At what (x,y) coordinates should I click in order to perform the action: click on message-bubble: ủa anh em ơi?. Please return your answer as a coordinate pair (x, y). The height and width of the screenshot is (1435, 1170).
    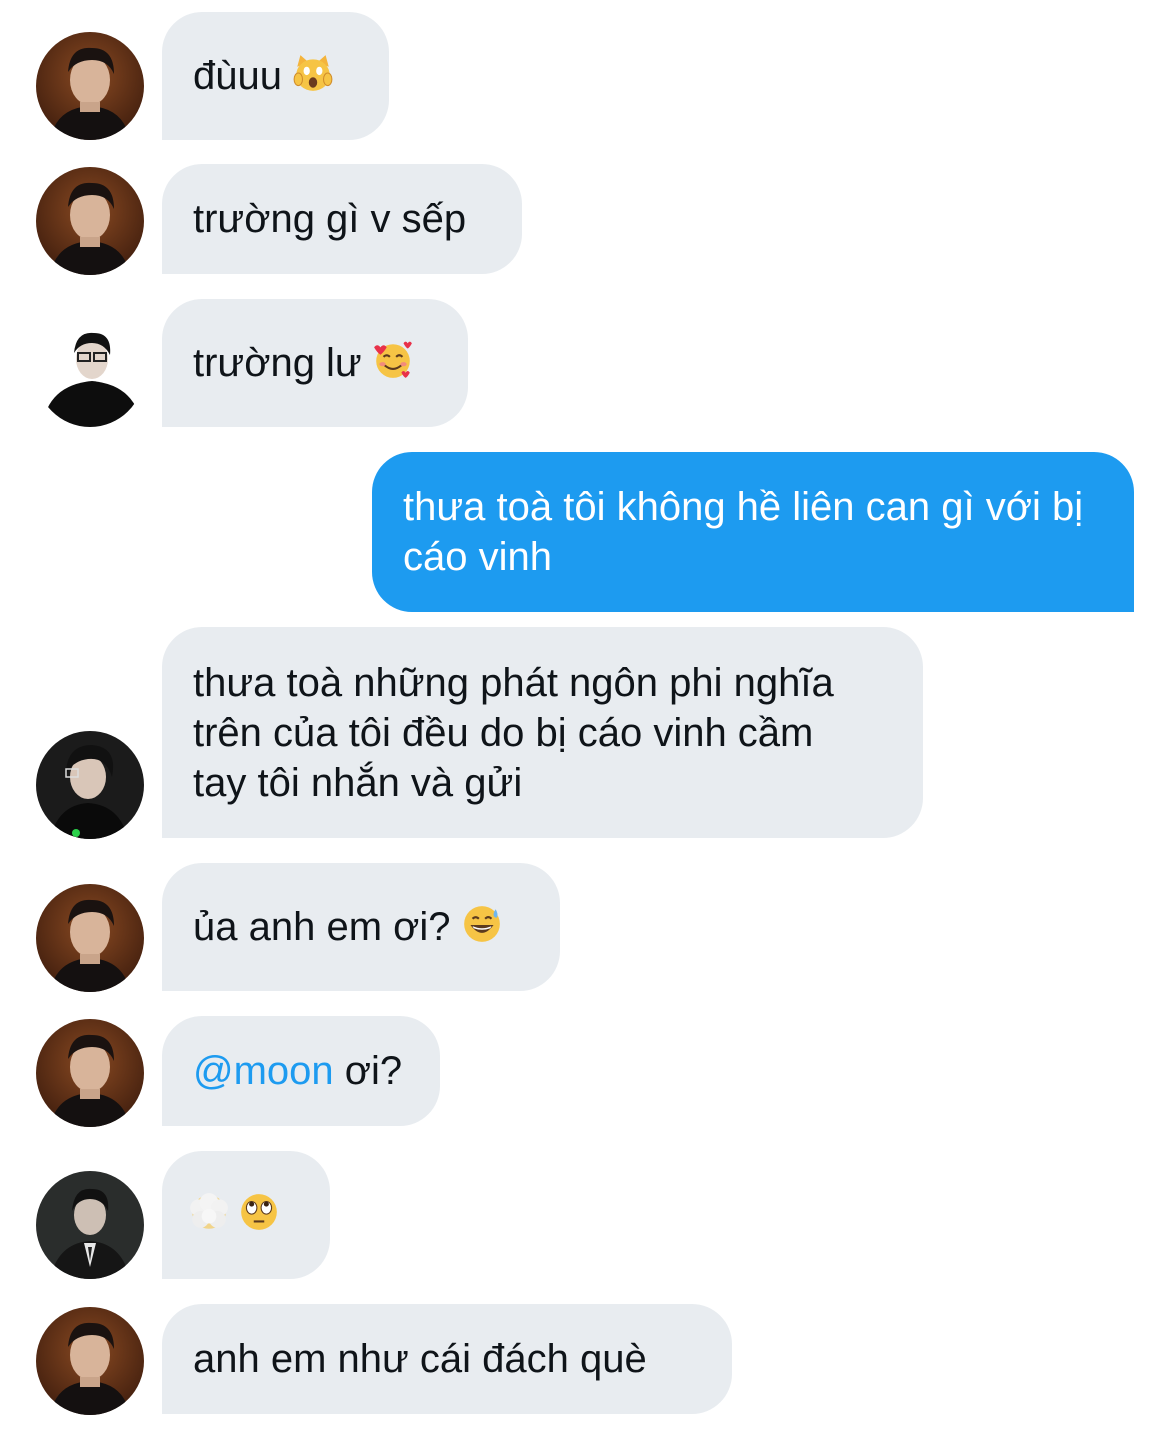
    Looking at the image, I should click on (361, 927).